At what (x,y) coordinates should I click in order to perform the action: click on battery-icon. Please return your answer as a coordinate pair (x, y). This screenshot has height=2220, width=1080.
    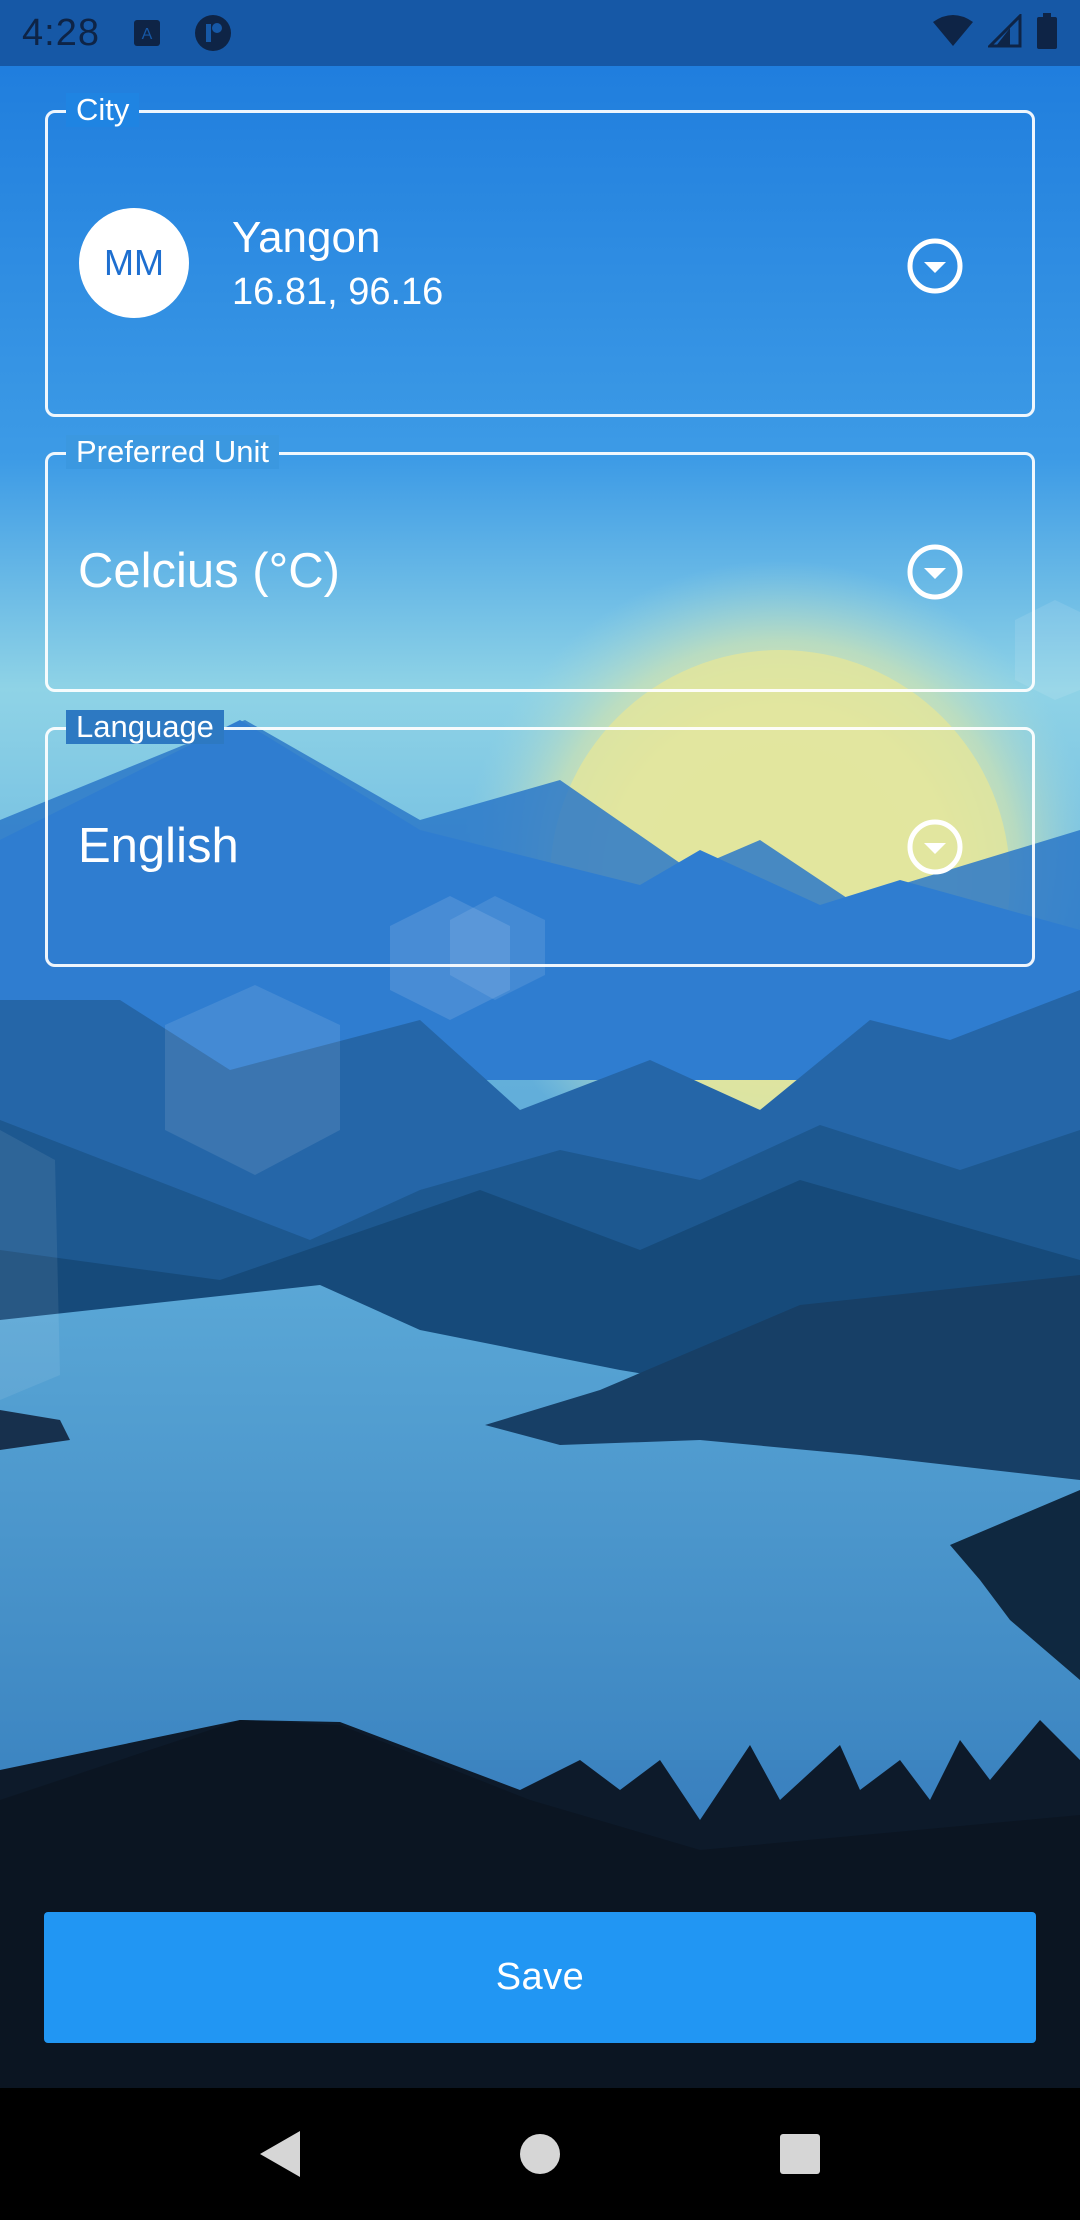
    Looking at the image, I should click on (1047, 33).